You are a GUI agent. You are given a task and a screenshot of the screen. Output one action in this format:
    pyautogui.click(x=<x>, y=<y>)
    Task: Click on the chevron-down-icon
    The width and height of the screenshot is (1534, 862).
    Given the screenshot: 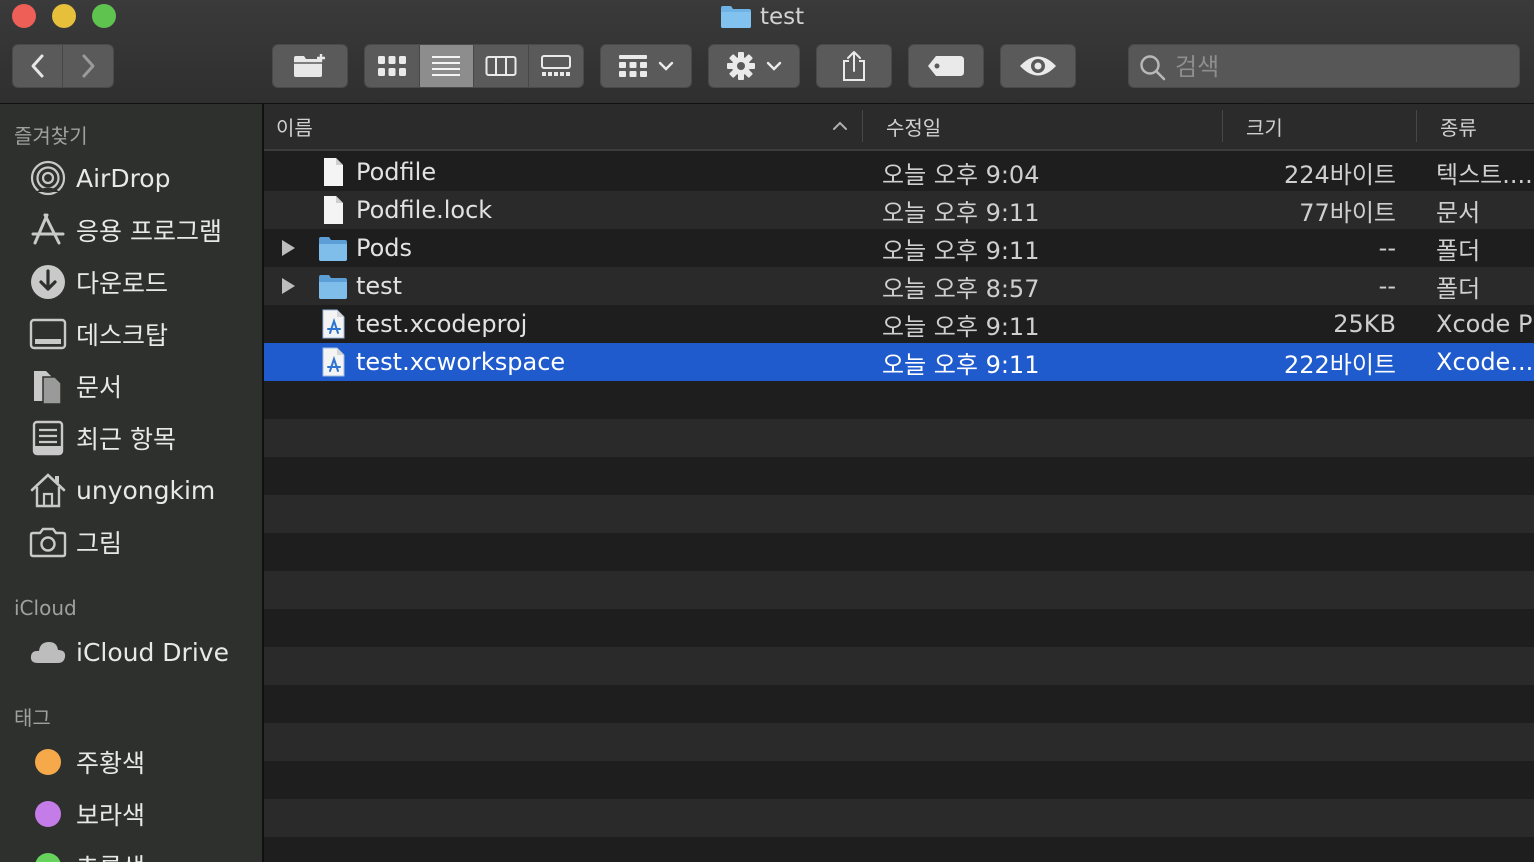 What is the action you would take?
    pyautogui.click(x=774, y=66)
    